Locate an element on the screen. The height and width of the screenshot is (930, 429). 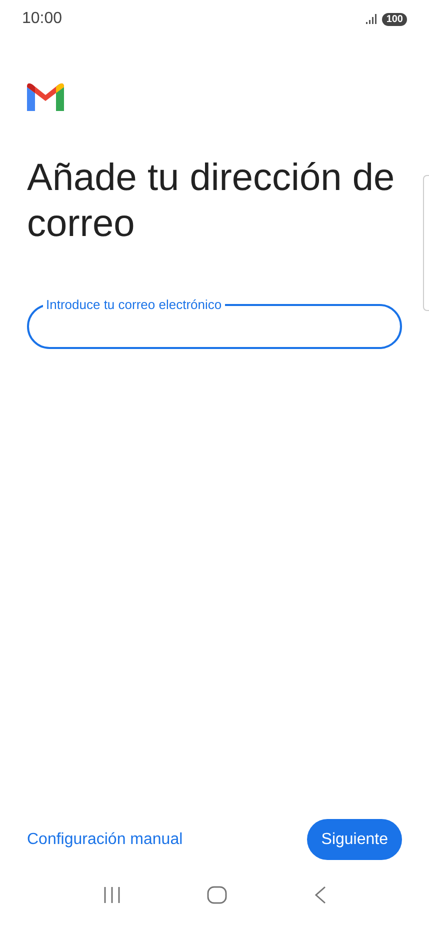
email-field: Introduce tu correo electrónico is located at coordinates (214, 323).